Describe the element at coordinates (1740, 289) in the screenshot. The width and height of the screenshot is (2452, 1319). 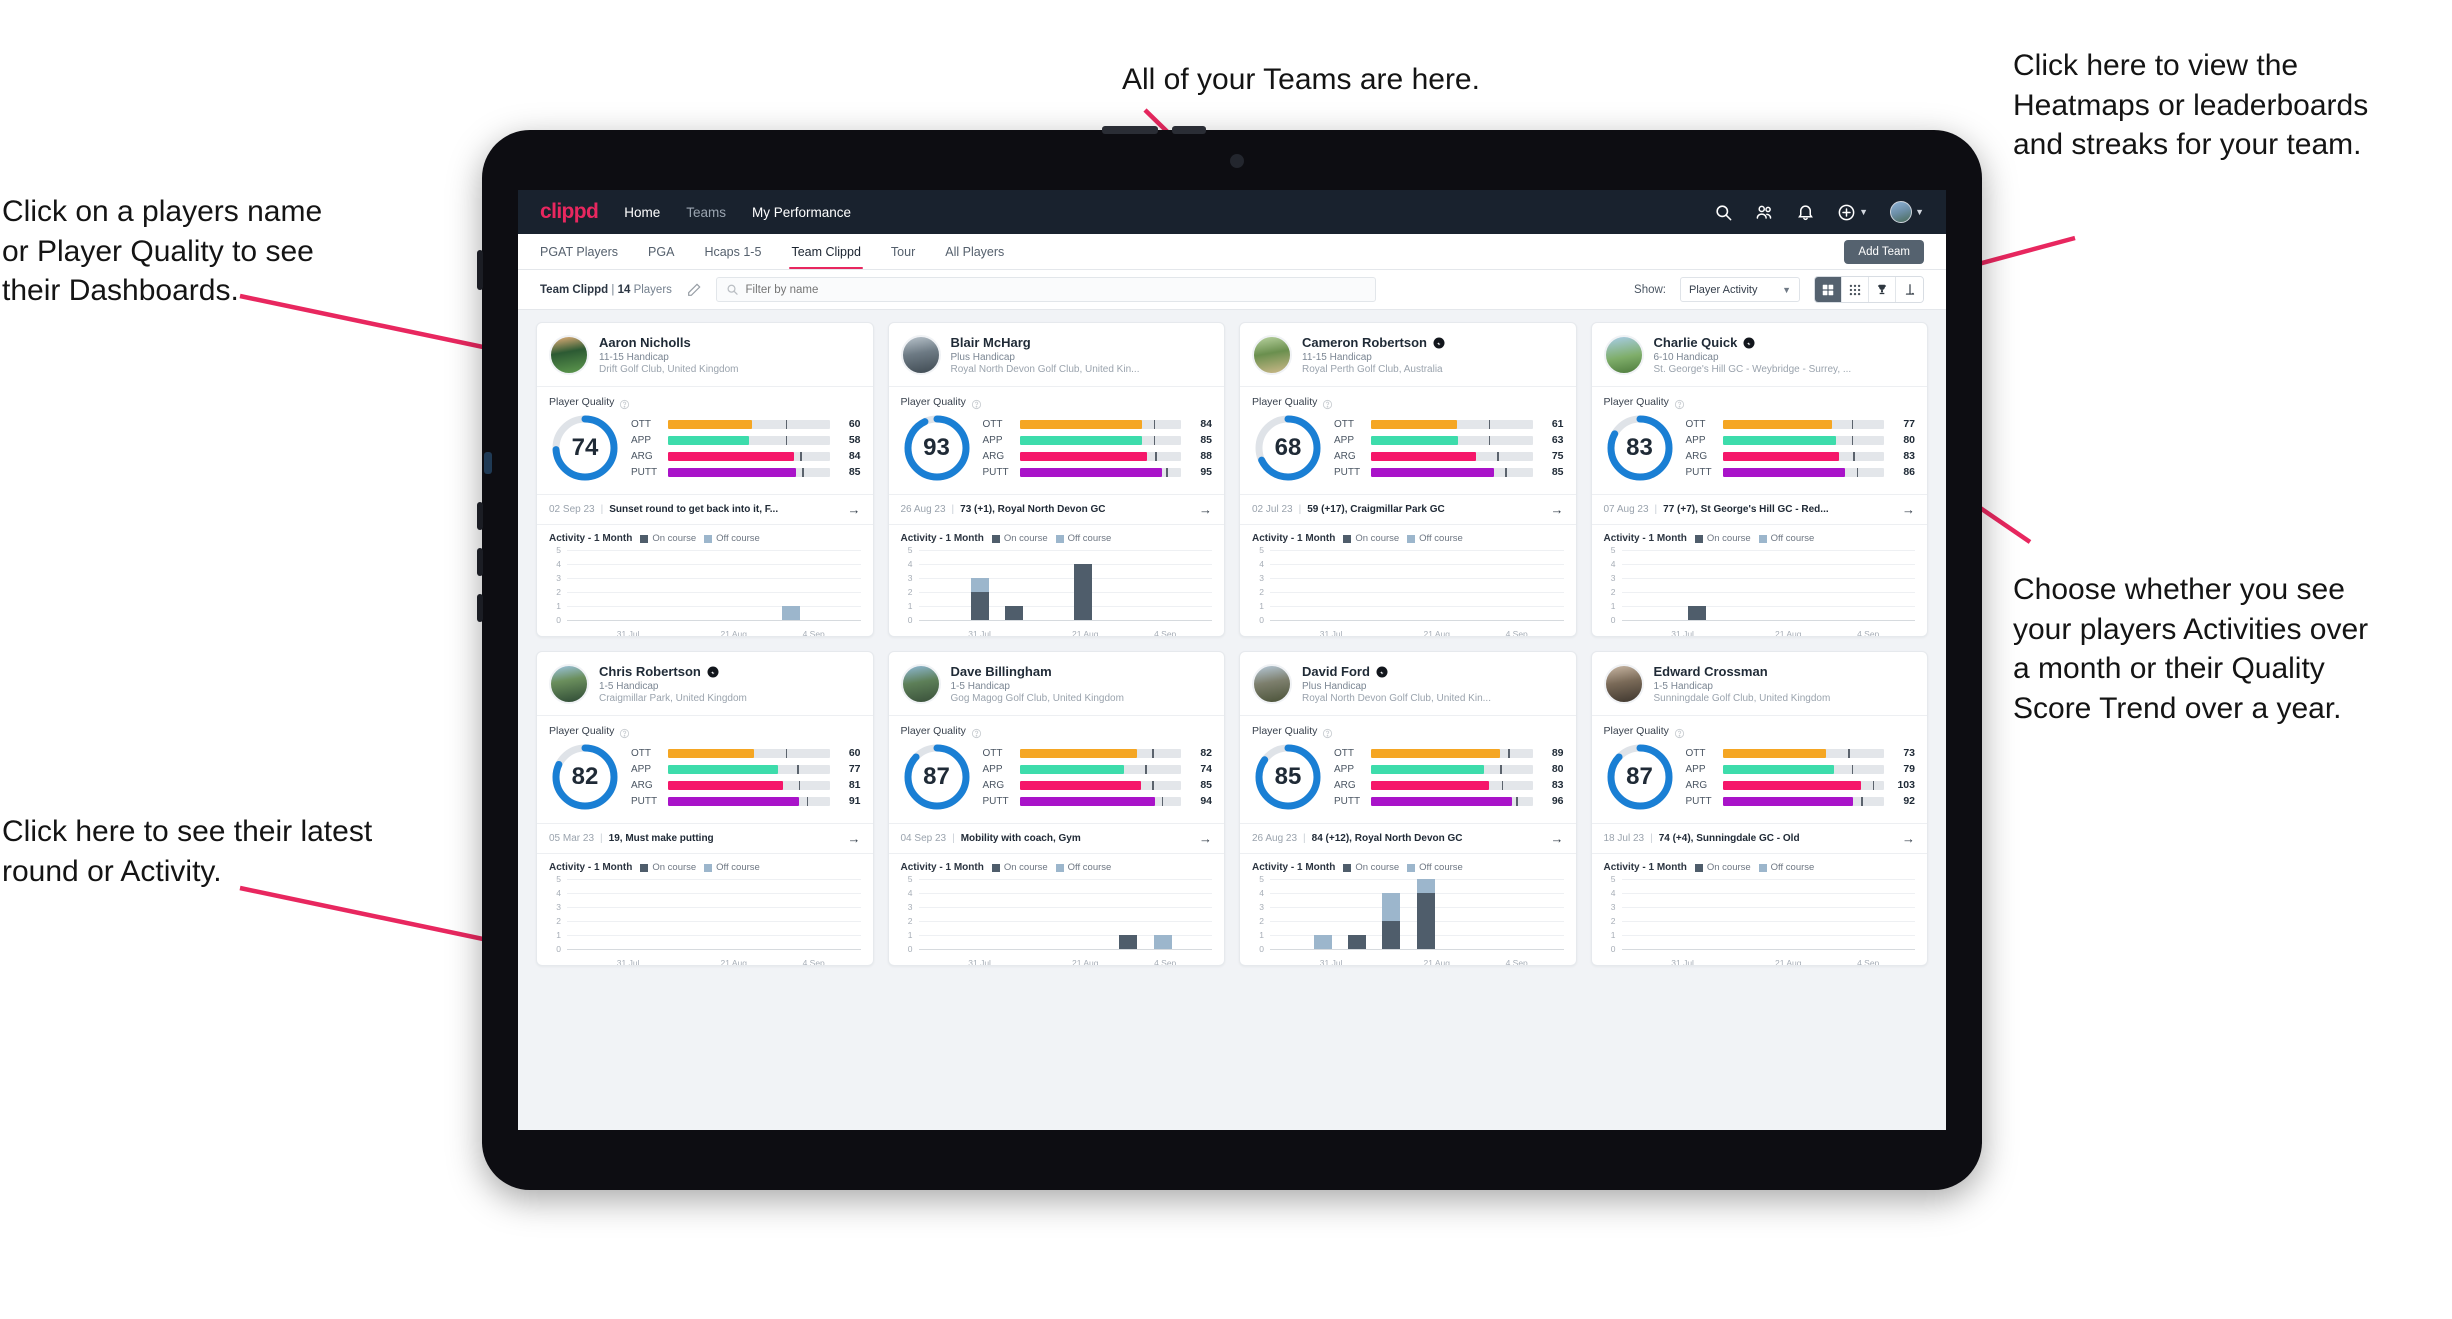
I see `show-select: Player Activity ▼` at that location.